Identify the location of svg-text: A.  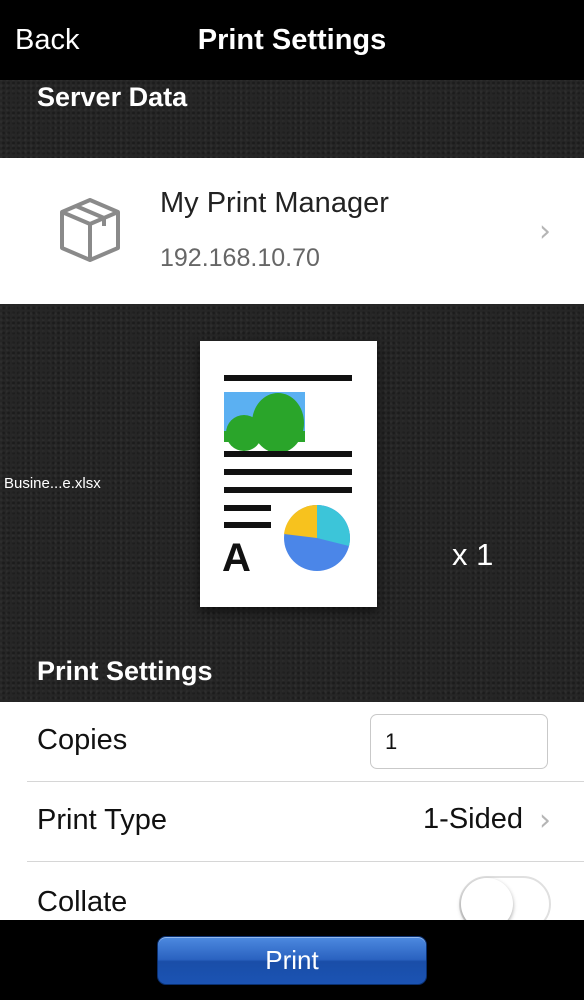
(236, 558).